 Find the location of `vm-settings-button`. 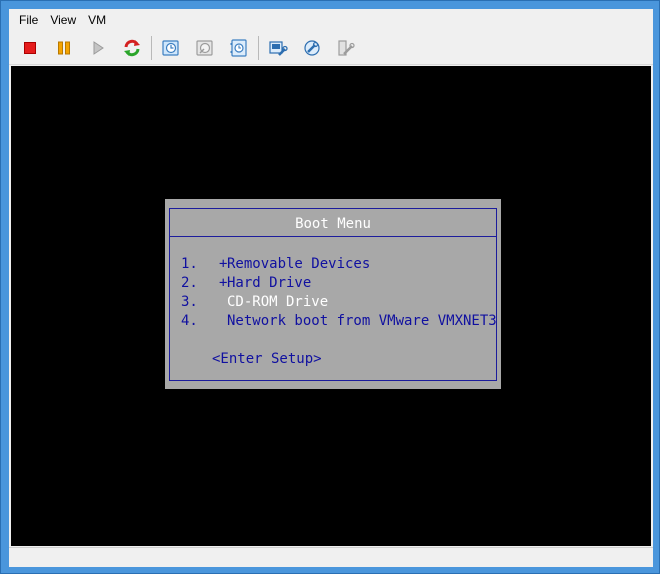

vm-settings-button is located at coordinates (278, 48).